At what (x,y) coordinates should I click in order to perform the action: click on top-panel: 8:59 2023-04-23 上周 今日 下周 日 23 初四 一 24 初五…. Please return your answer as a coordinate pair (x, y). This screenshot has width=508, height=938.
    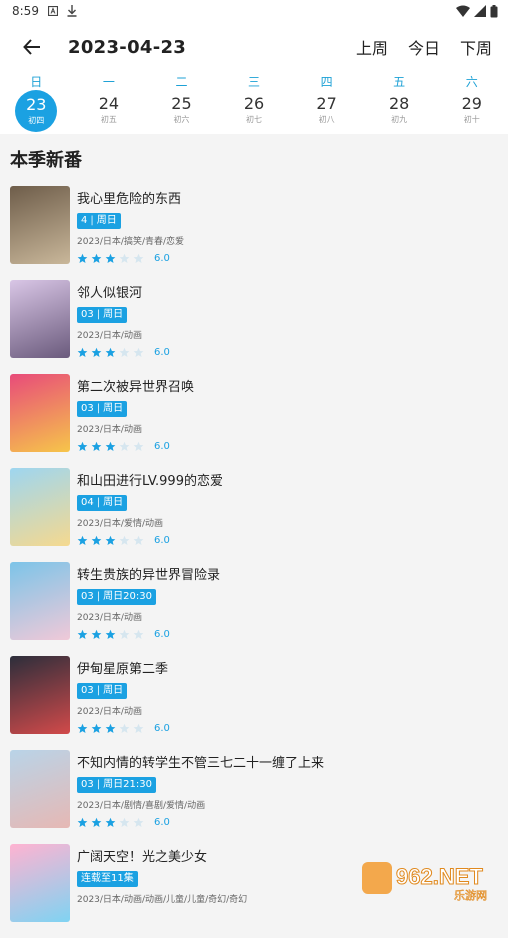
    Looking at the image, I should click on (254, 67).